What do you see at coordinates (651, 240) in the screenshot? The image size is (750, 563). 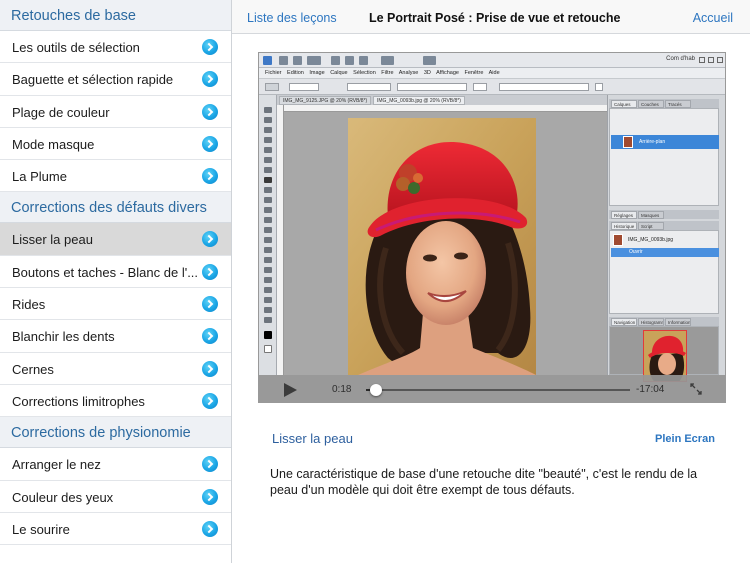 I see `history-file-name: IMG_MG_0093b.jpg` at bounding box center [651, 240].